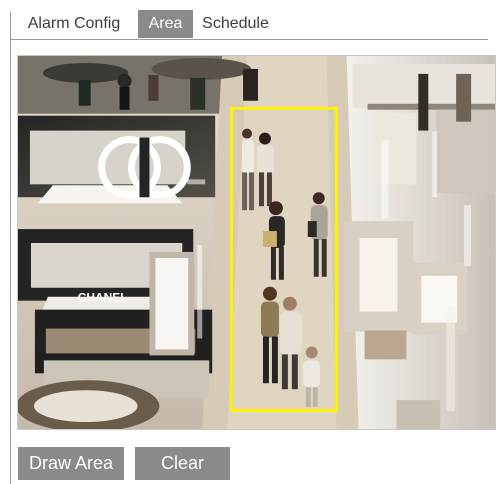 Image resolution: width=498 pixels, height=484 pixels. I want to click on area-action-buttons: Draw Area Clear, so click(124, 463).